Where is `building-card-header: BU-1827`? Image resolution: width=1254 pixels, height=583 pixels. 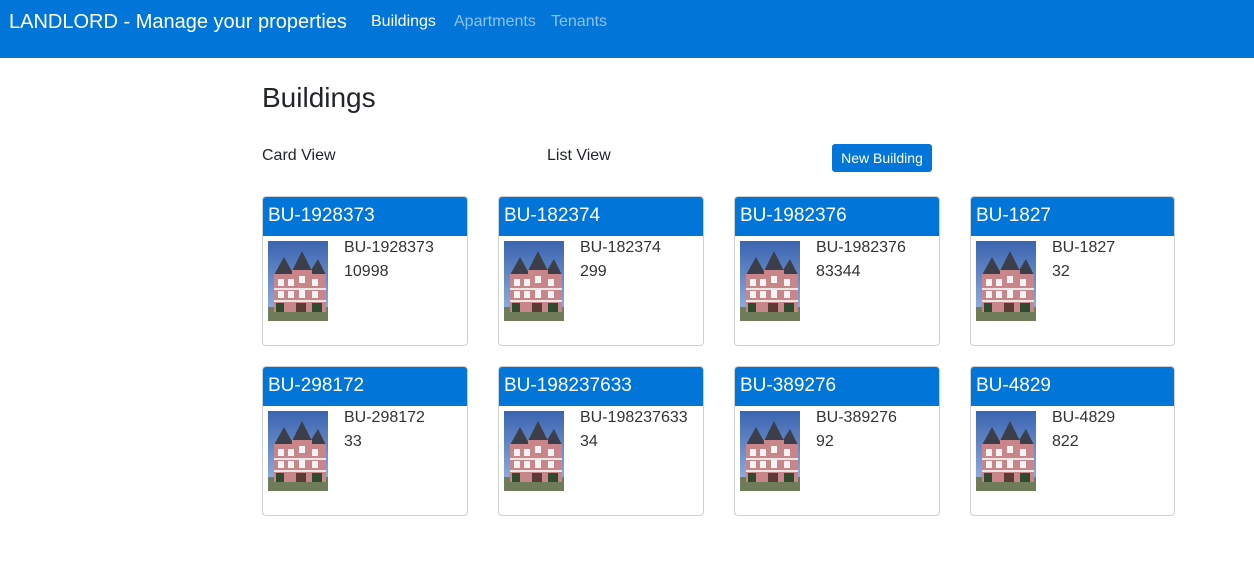 building-card-header: BU-1827 is located at coordinates (1072, 216).